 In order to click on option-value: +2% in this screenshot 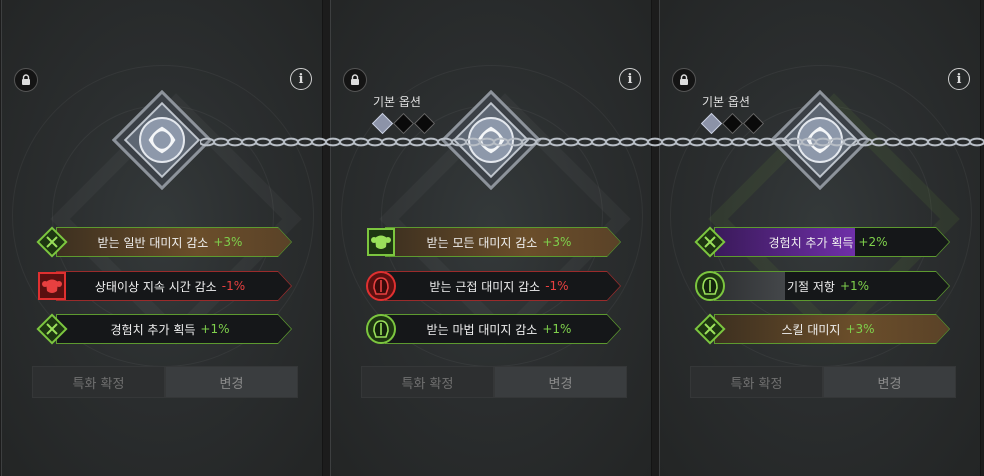, I will do `click(873, 242)`.